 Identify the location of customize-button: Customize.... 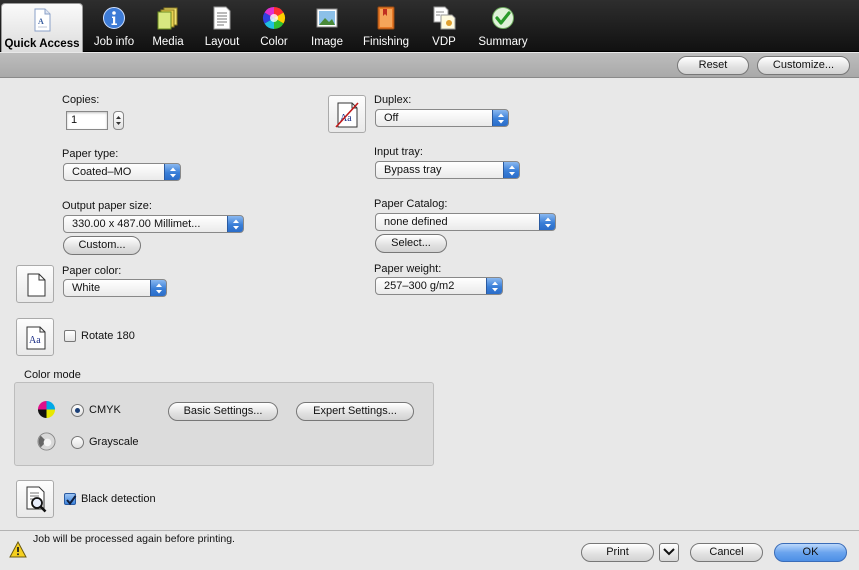
(803, 65).